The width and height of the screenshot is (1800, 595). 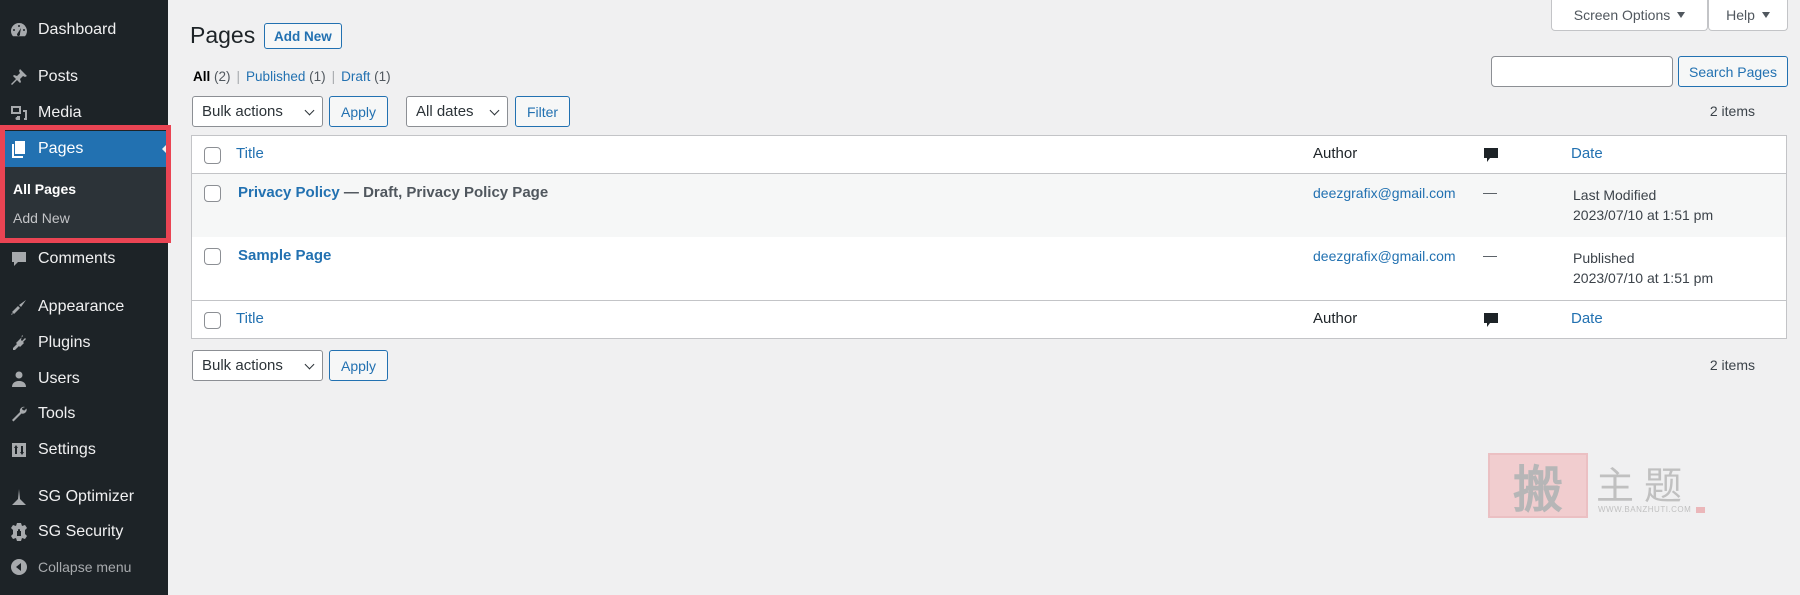 I want to click on sidebar-item-pages: Pages, so click(x=84, y=149).